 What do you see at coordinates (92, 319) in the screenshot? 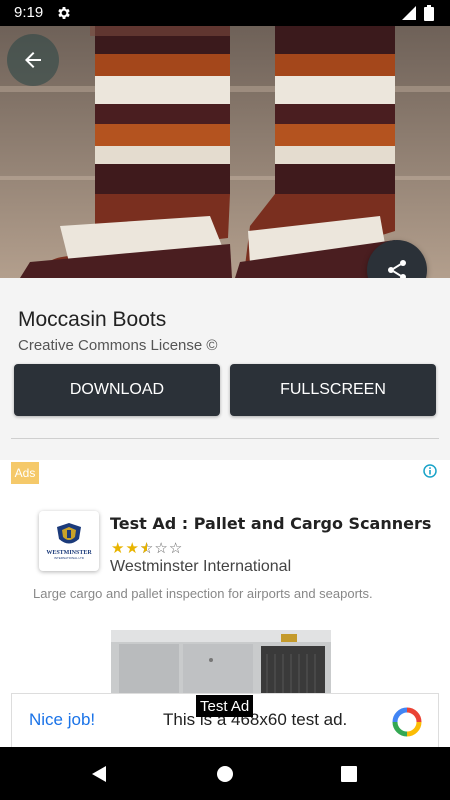
I see `item-title: Moccasin Boots` at bounding box center [92, 319].